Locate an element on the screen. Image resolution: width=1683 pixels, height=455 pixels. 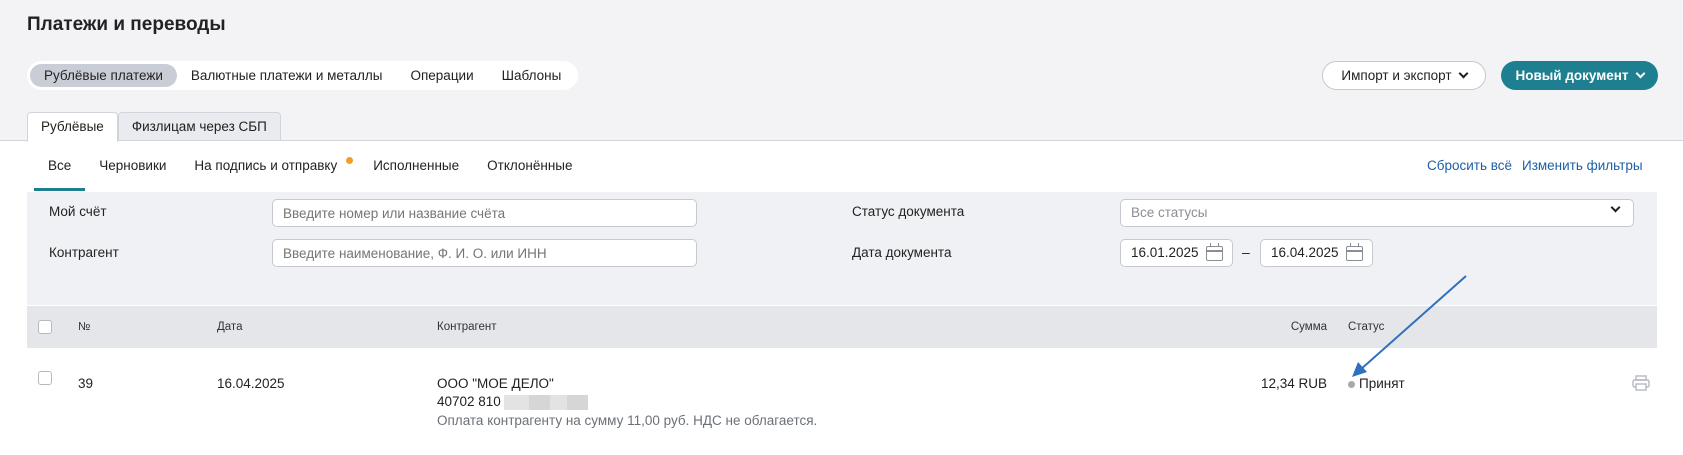
doc-status-label: Статус документа is located at coordinates (908, 211).